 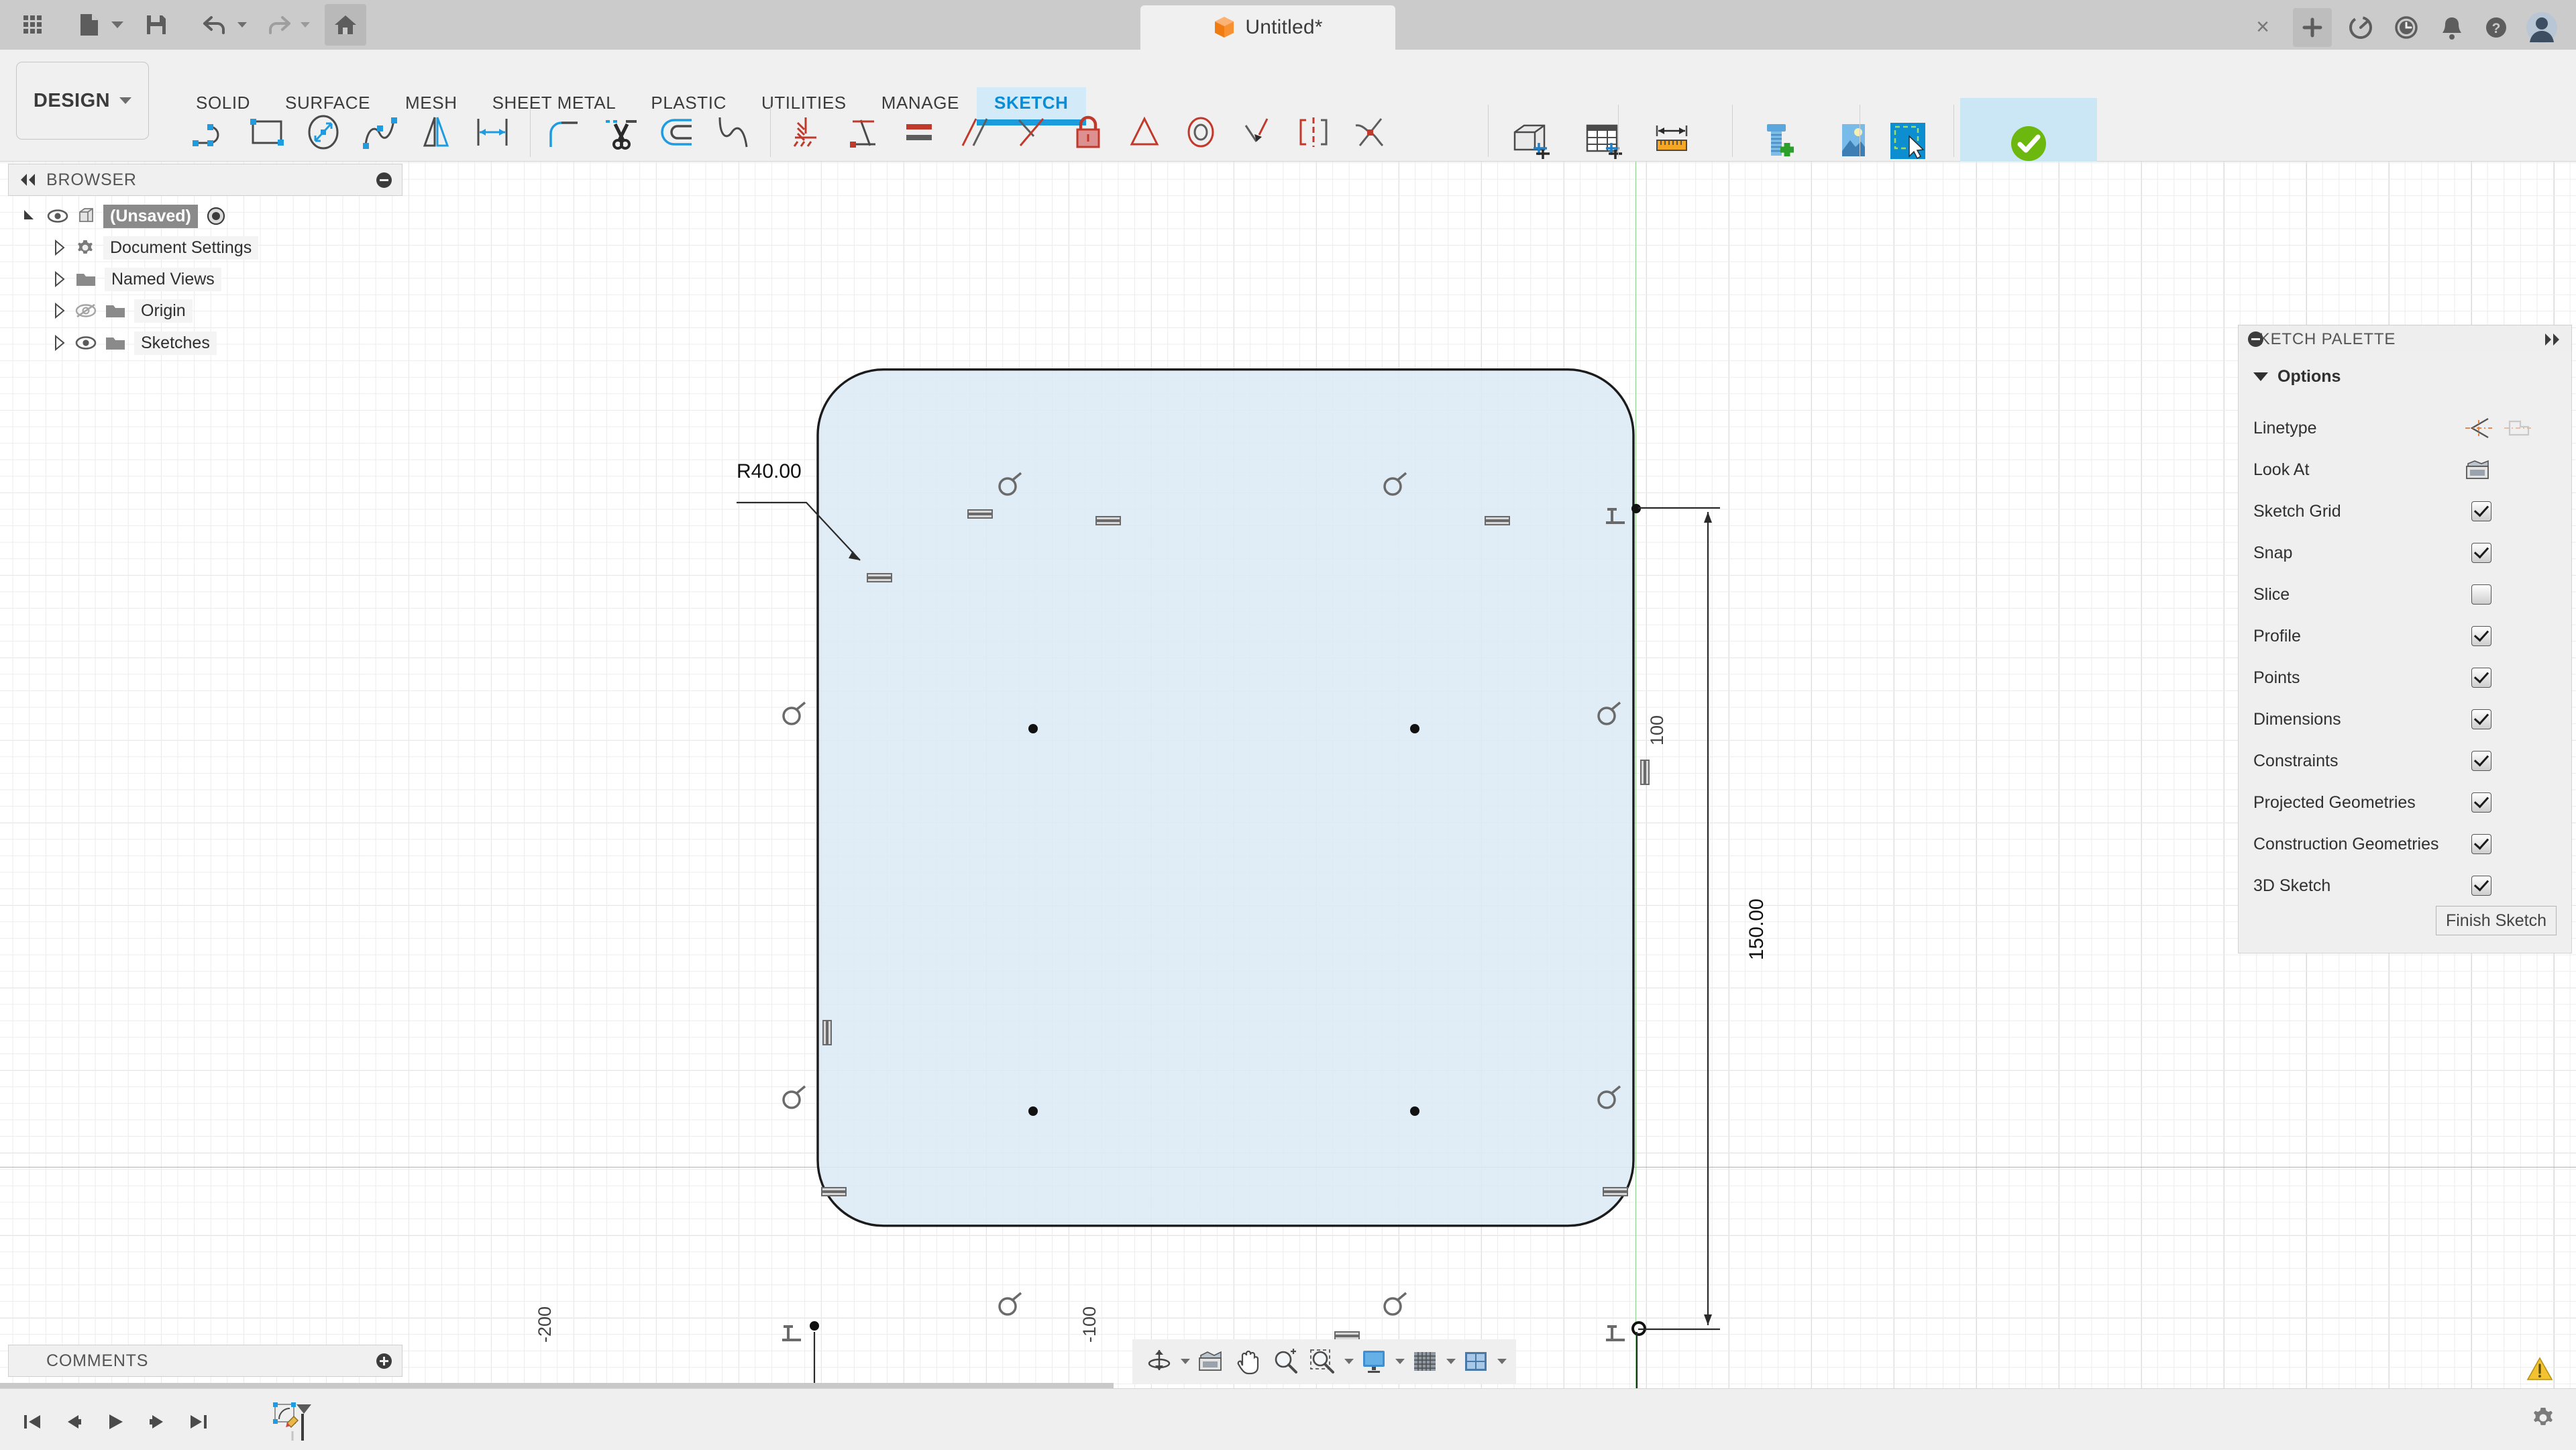 I want to click on redo-chevron-down-icon, so click(x=305, y=25).